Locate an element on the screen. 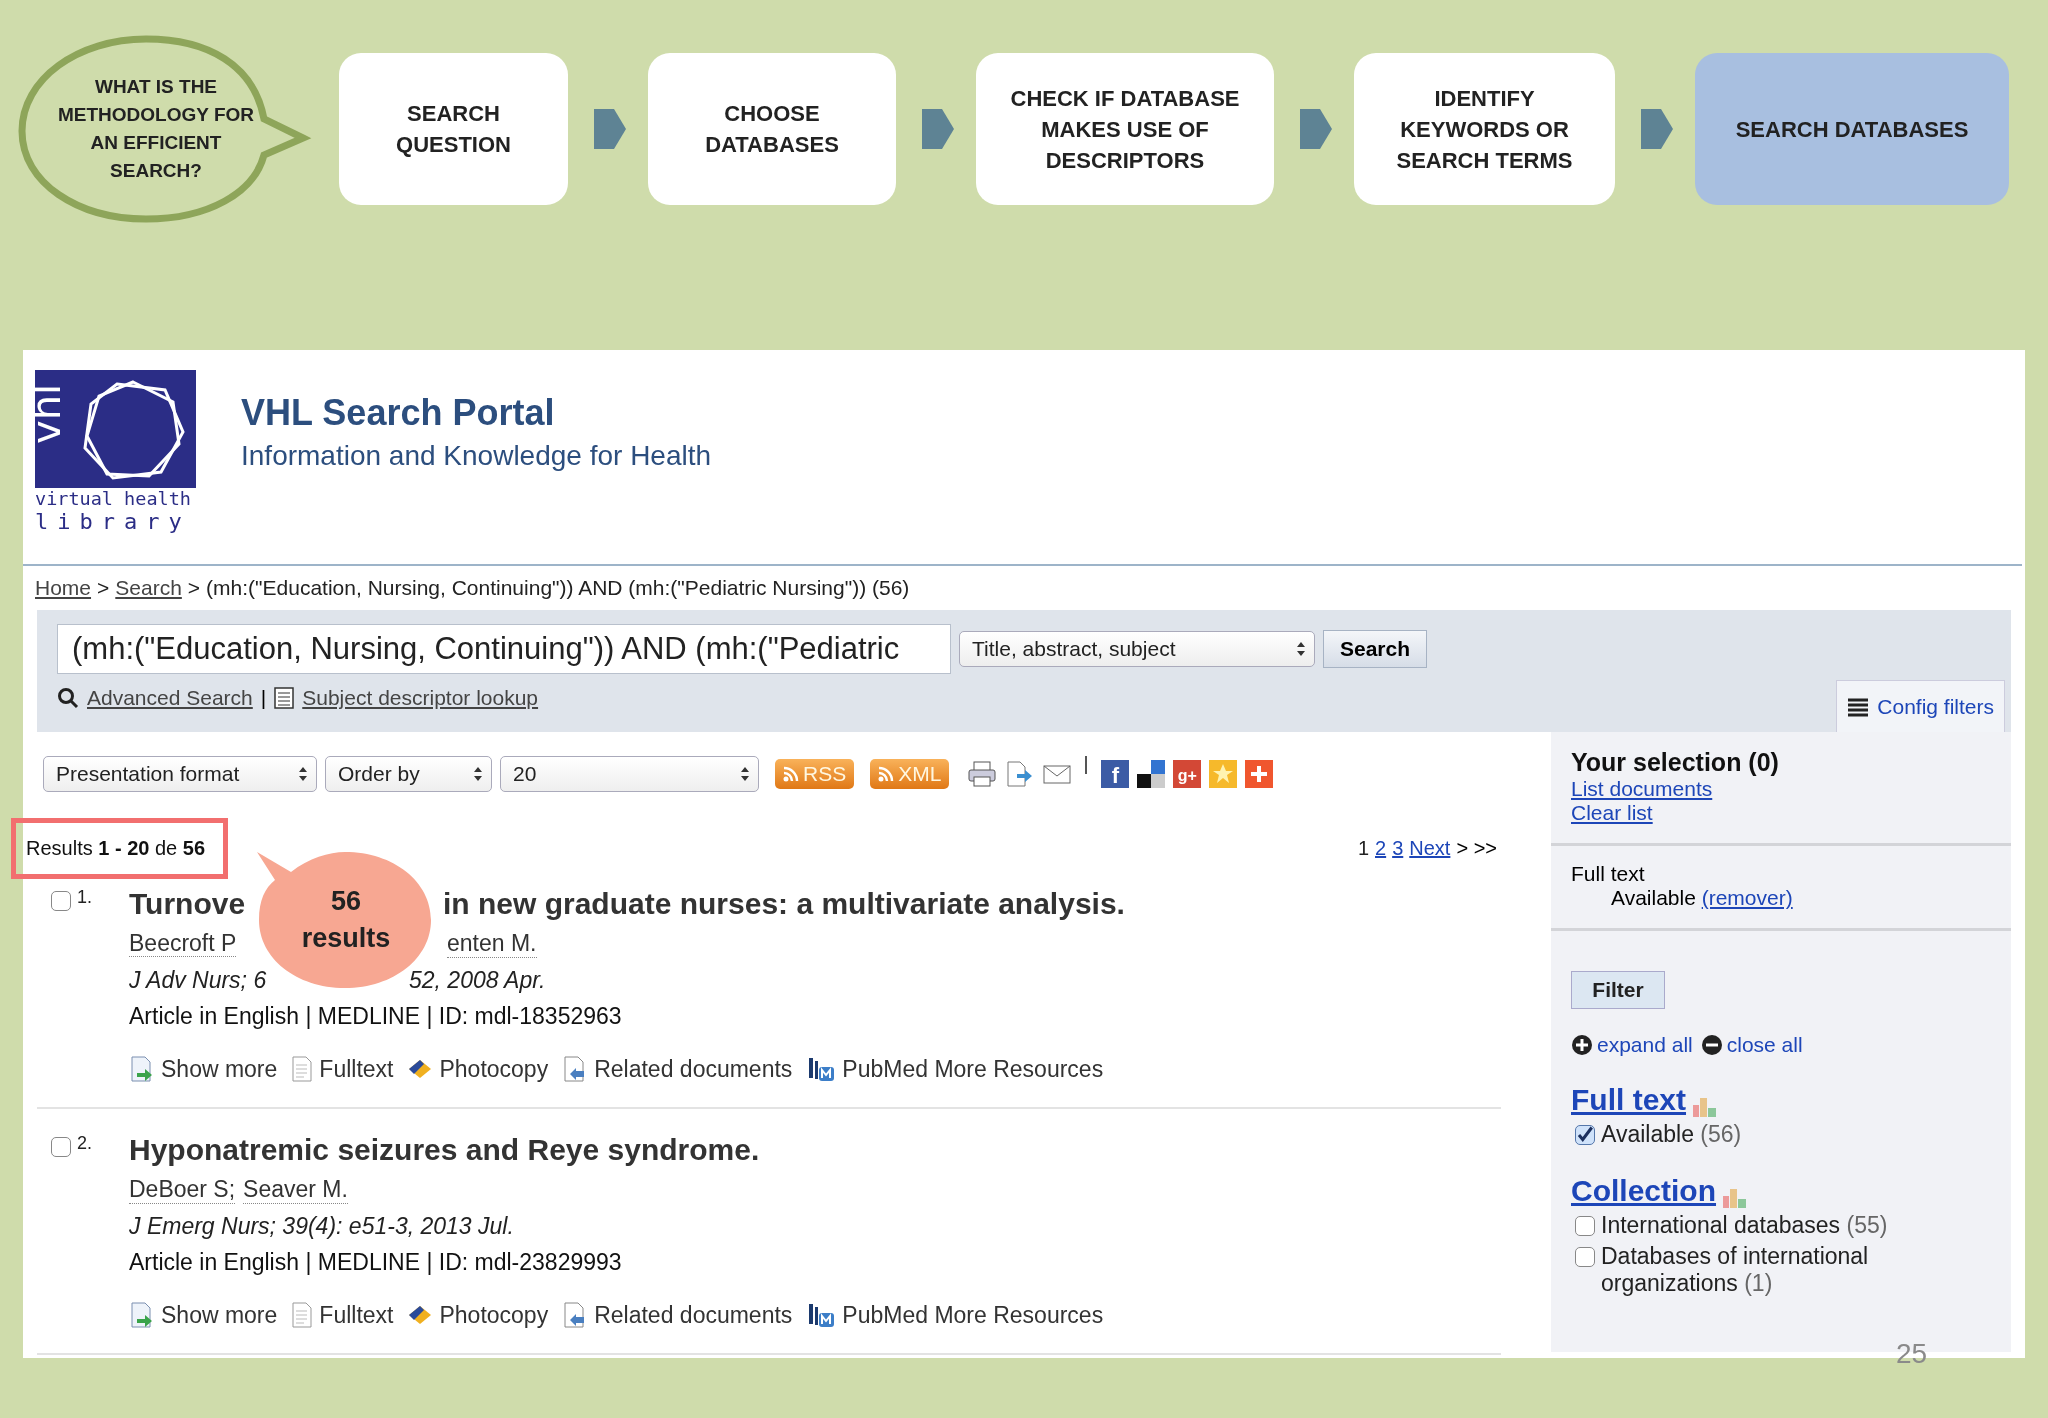 The height and width of the screenshot is (1418, 2048). mail-icon is located at coordinates (1057, 774).